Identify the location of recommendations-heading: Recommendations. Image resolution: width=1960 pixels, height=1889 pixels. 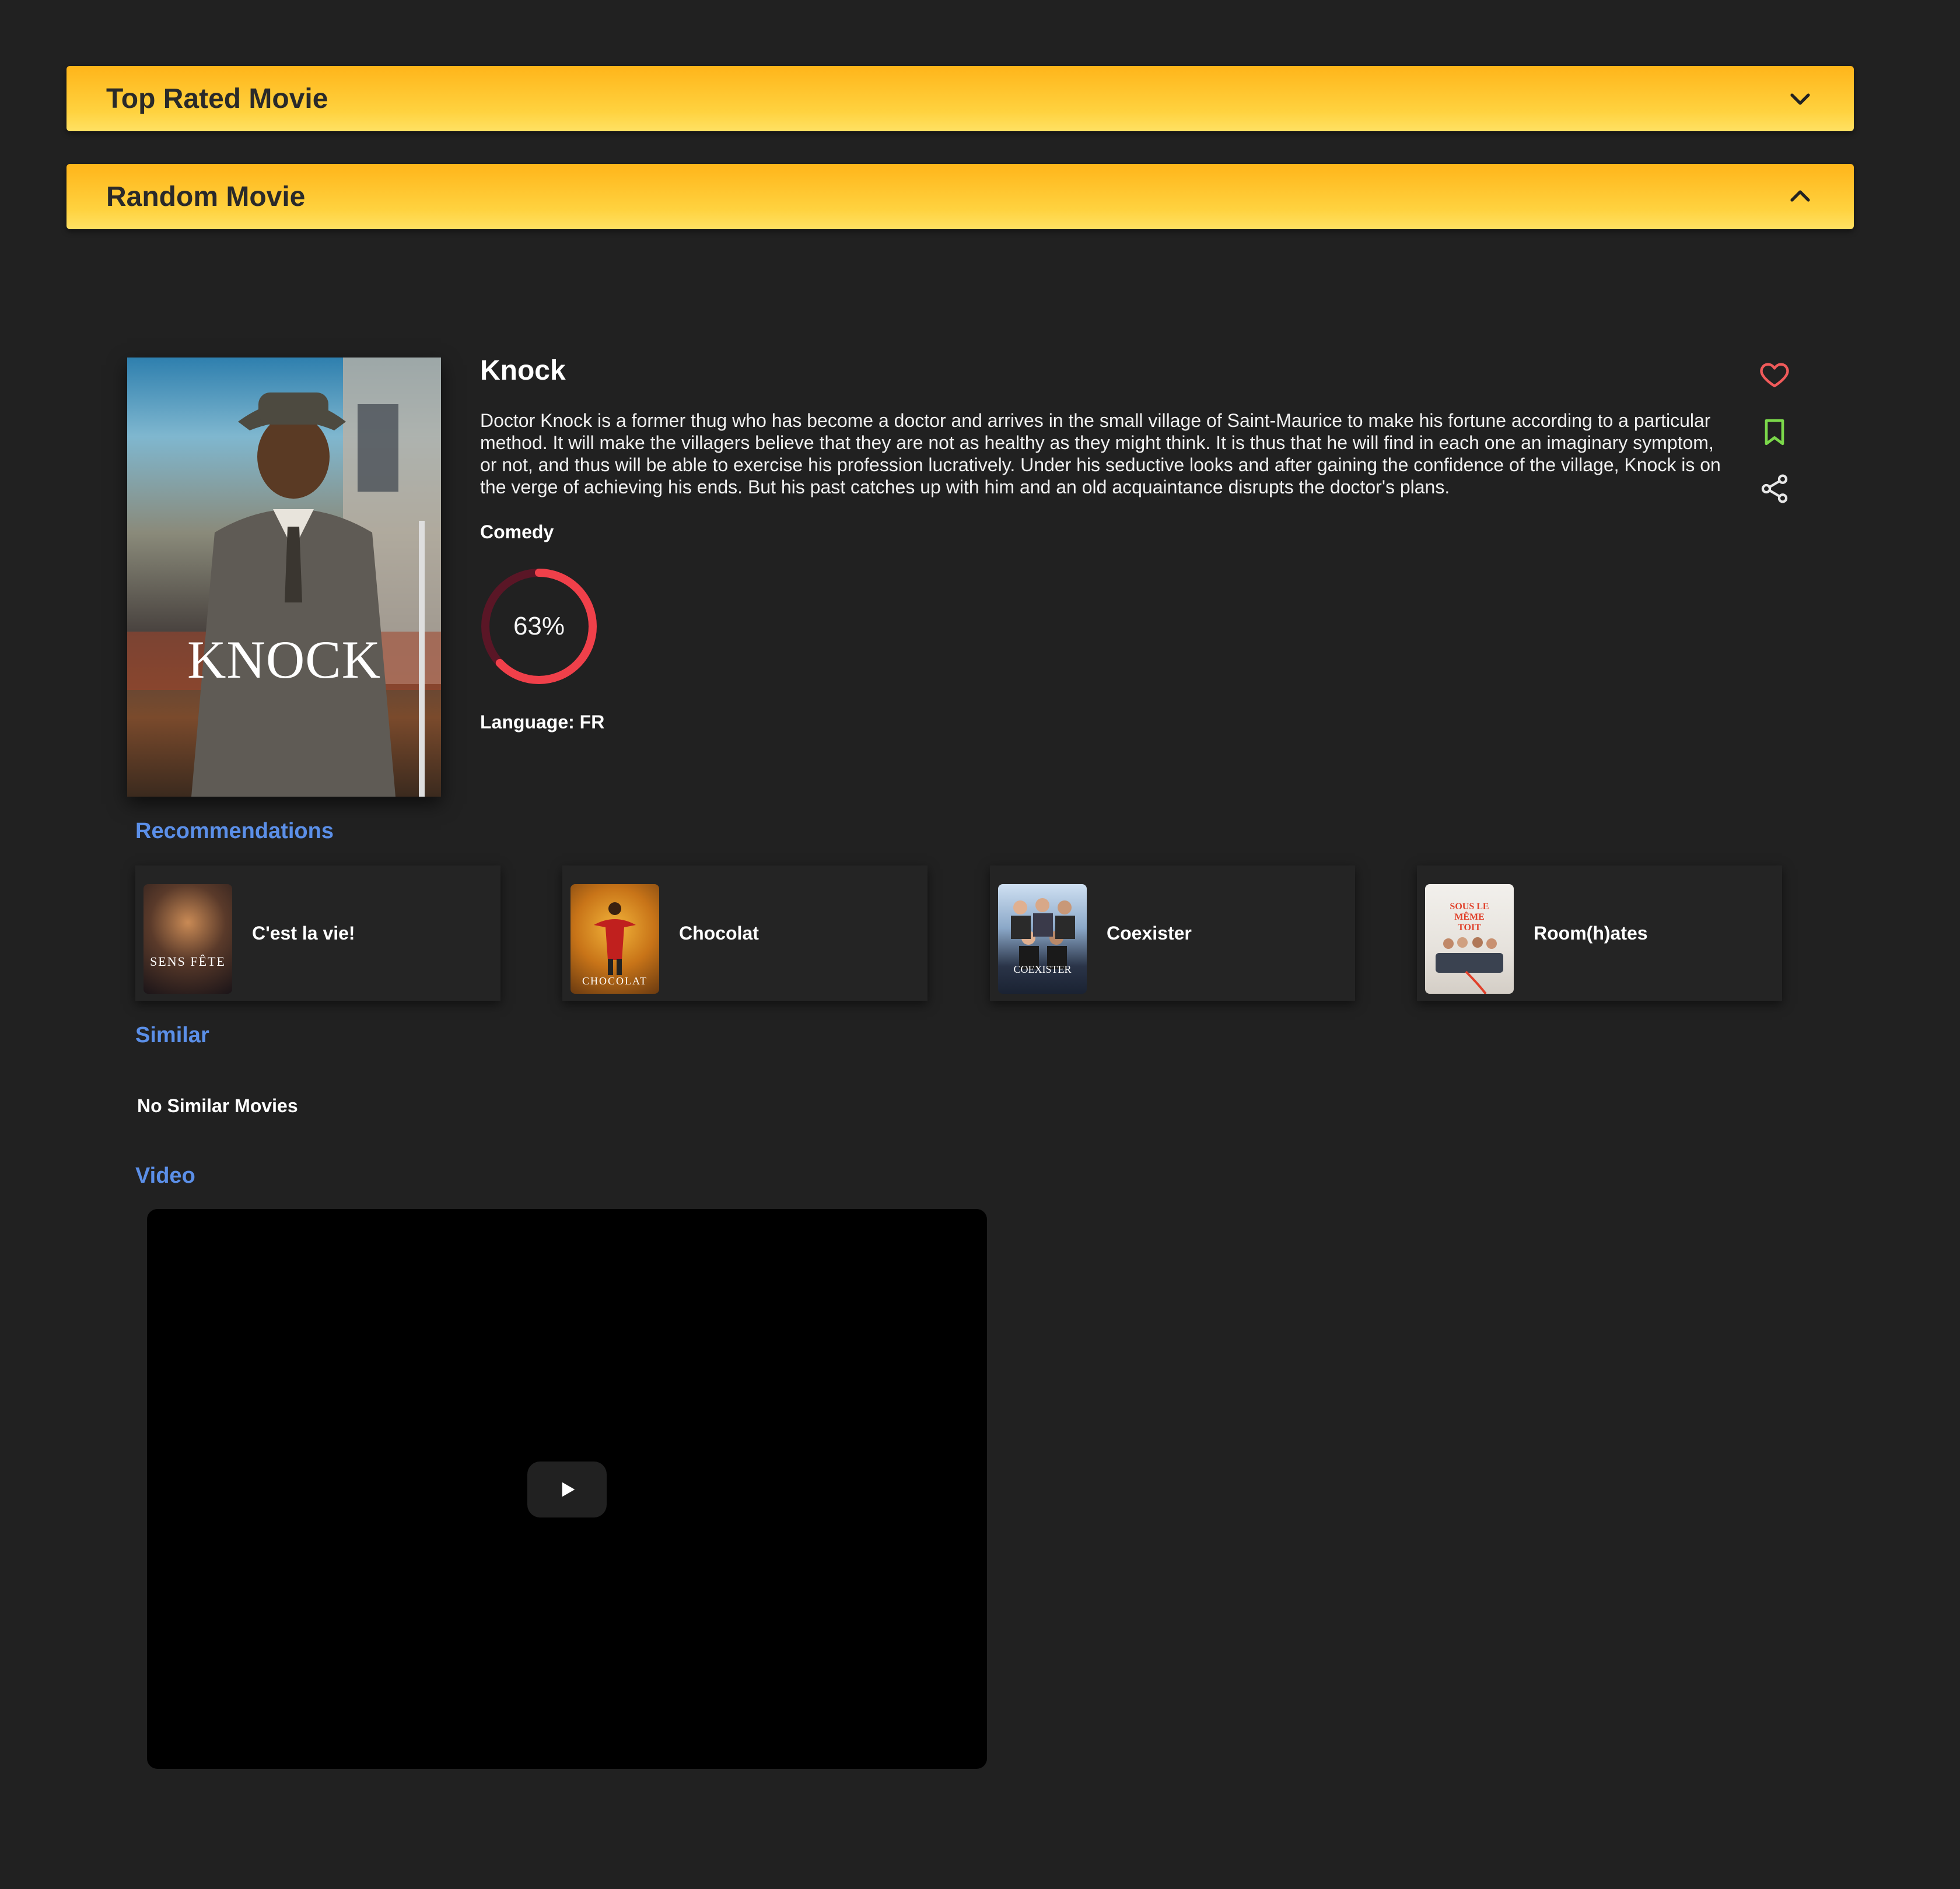
(235, 831).